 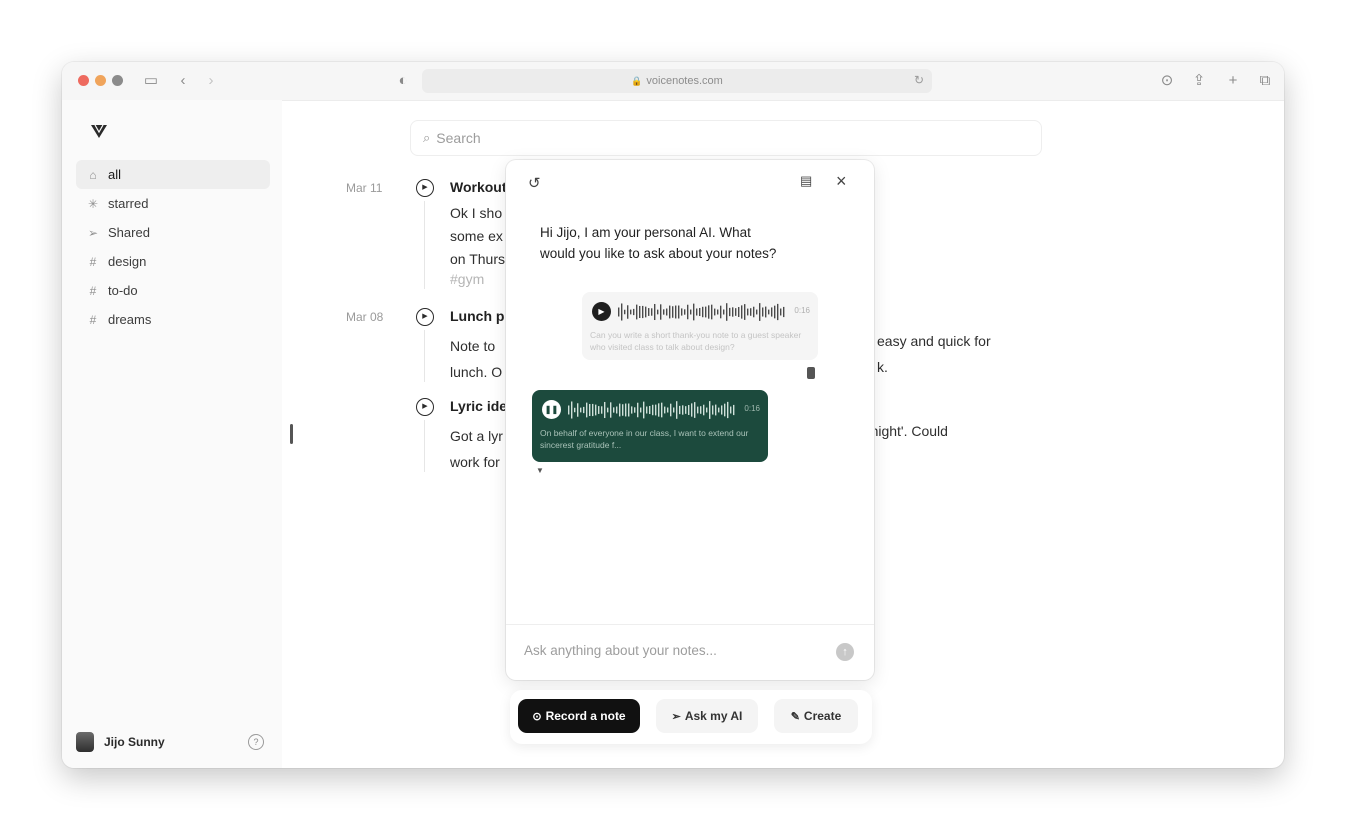 I want to click on history-icon: ↺, so click(x=534, y=183).